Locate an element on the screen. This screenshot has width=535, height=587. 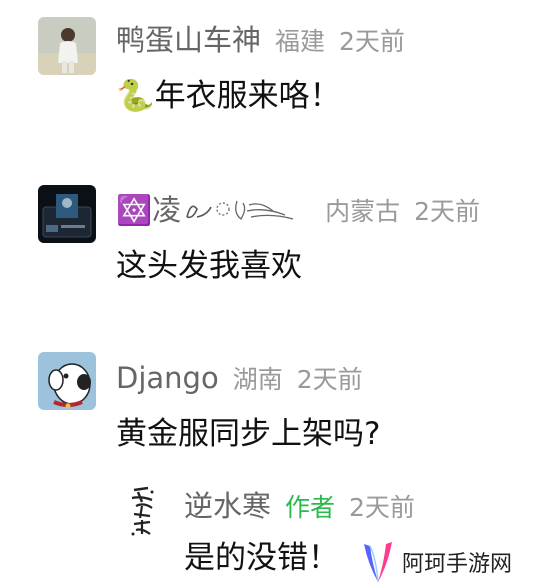
comment-text: 这头发我喜欢 is located at coordinates (209, 266).